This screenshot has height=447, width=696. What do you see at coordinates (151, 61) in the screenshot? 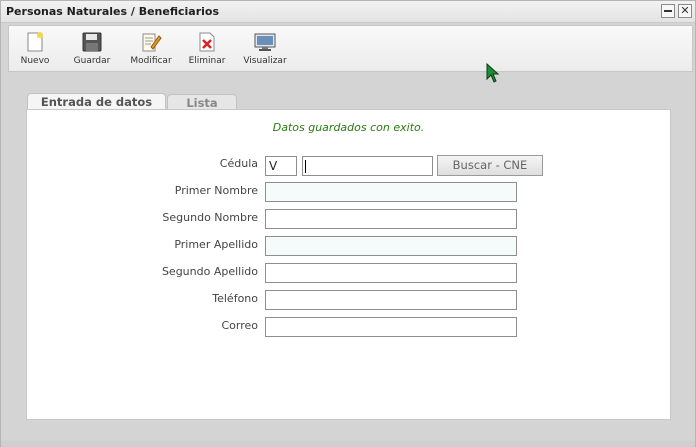
I see `edit-button-label: Modificar` at bounding box center [151, 61].